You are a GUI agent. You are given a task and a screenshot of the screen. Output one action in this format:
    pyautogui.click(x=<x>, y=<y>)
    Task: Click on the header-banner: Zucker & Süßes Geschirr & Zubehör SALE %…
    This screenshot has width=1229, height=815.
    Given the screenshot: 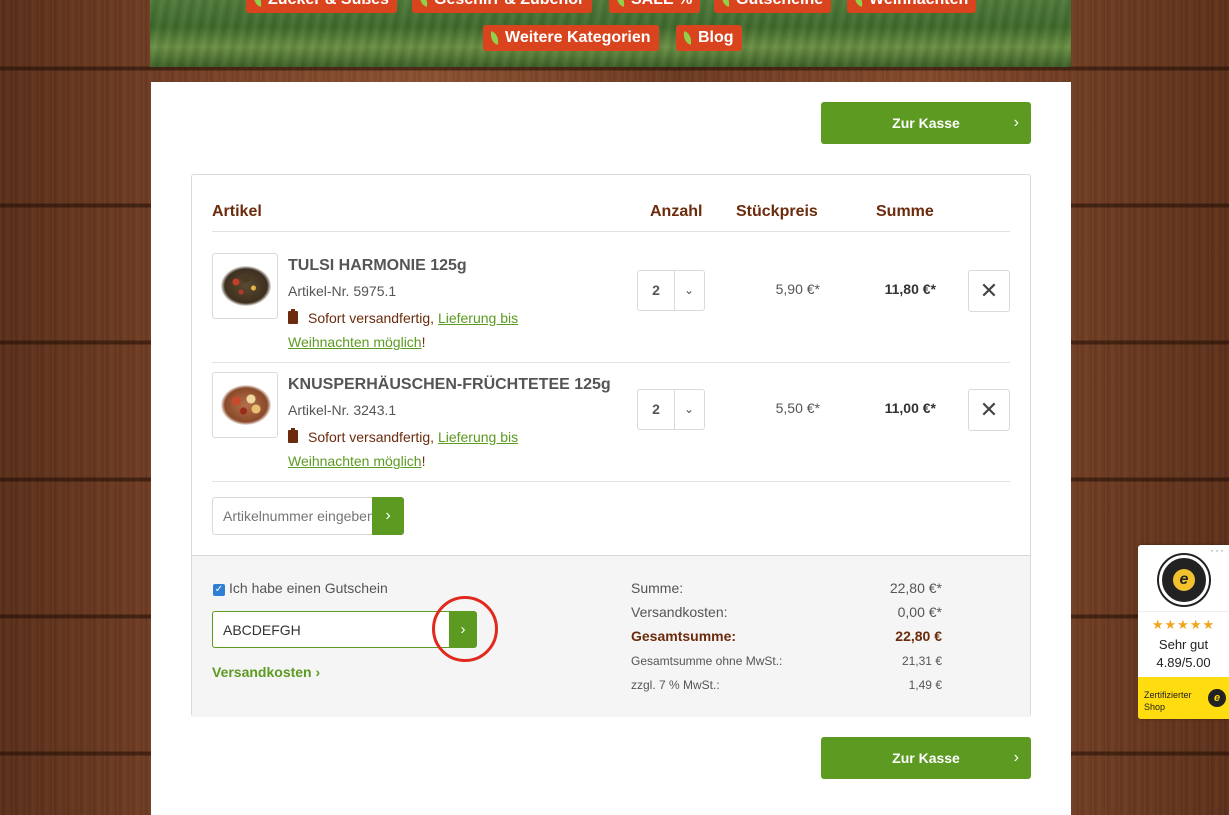 What is the action you would take?
    pyautogui.click(x=610, y=33)
    